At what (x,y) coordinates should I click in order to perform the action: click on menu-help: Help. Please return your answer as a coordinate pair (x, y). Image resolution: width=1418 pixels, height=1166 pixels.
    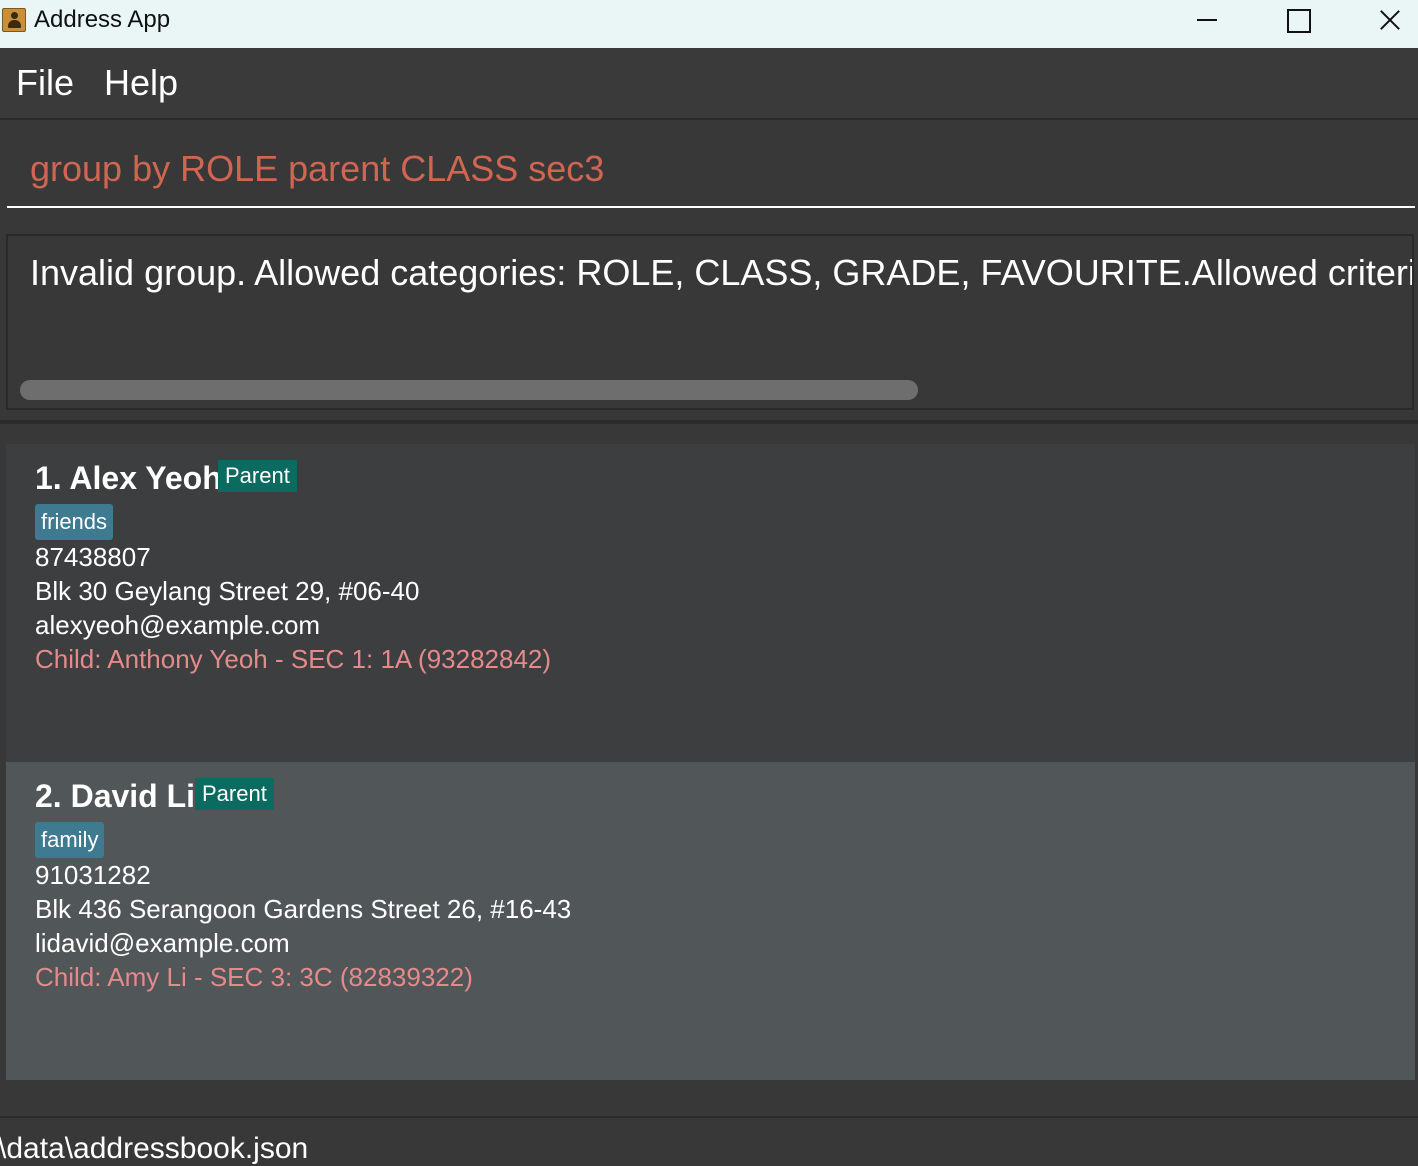
    Looking at the image, I should click on (141, 83).